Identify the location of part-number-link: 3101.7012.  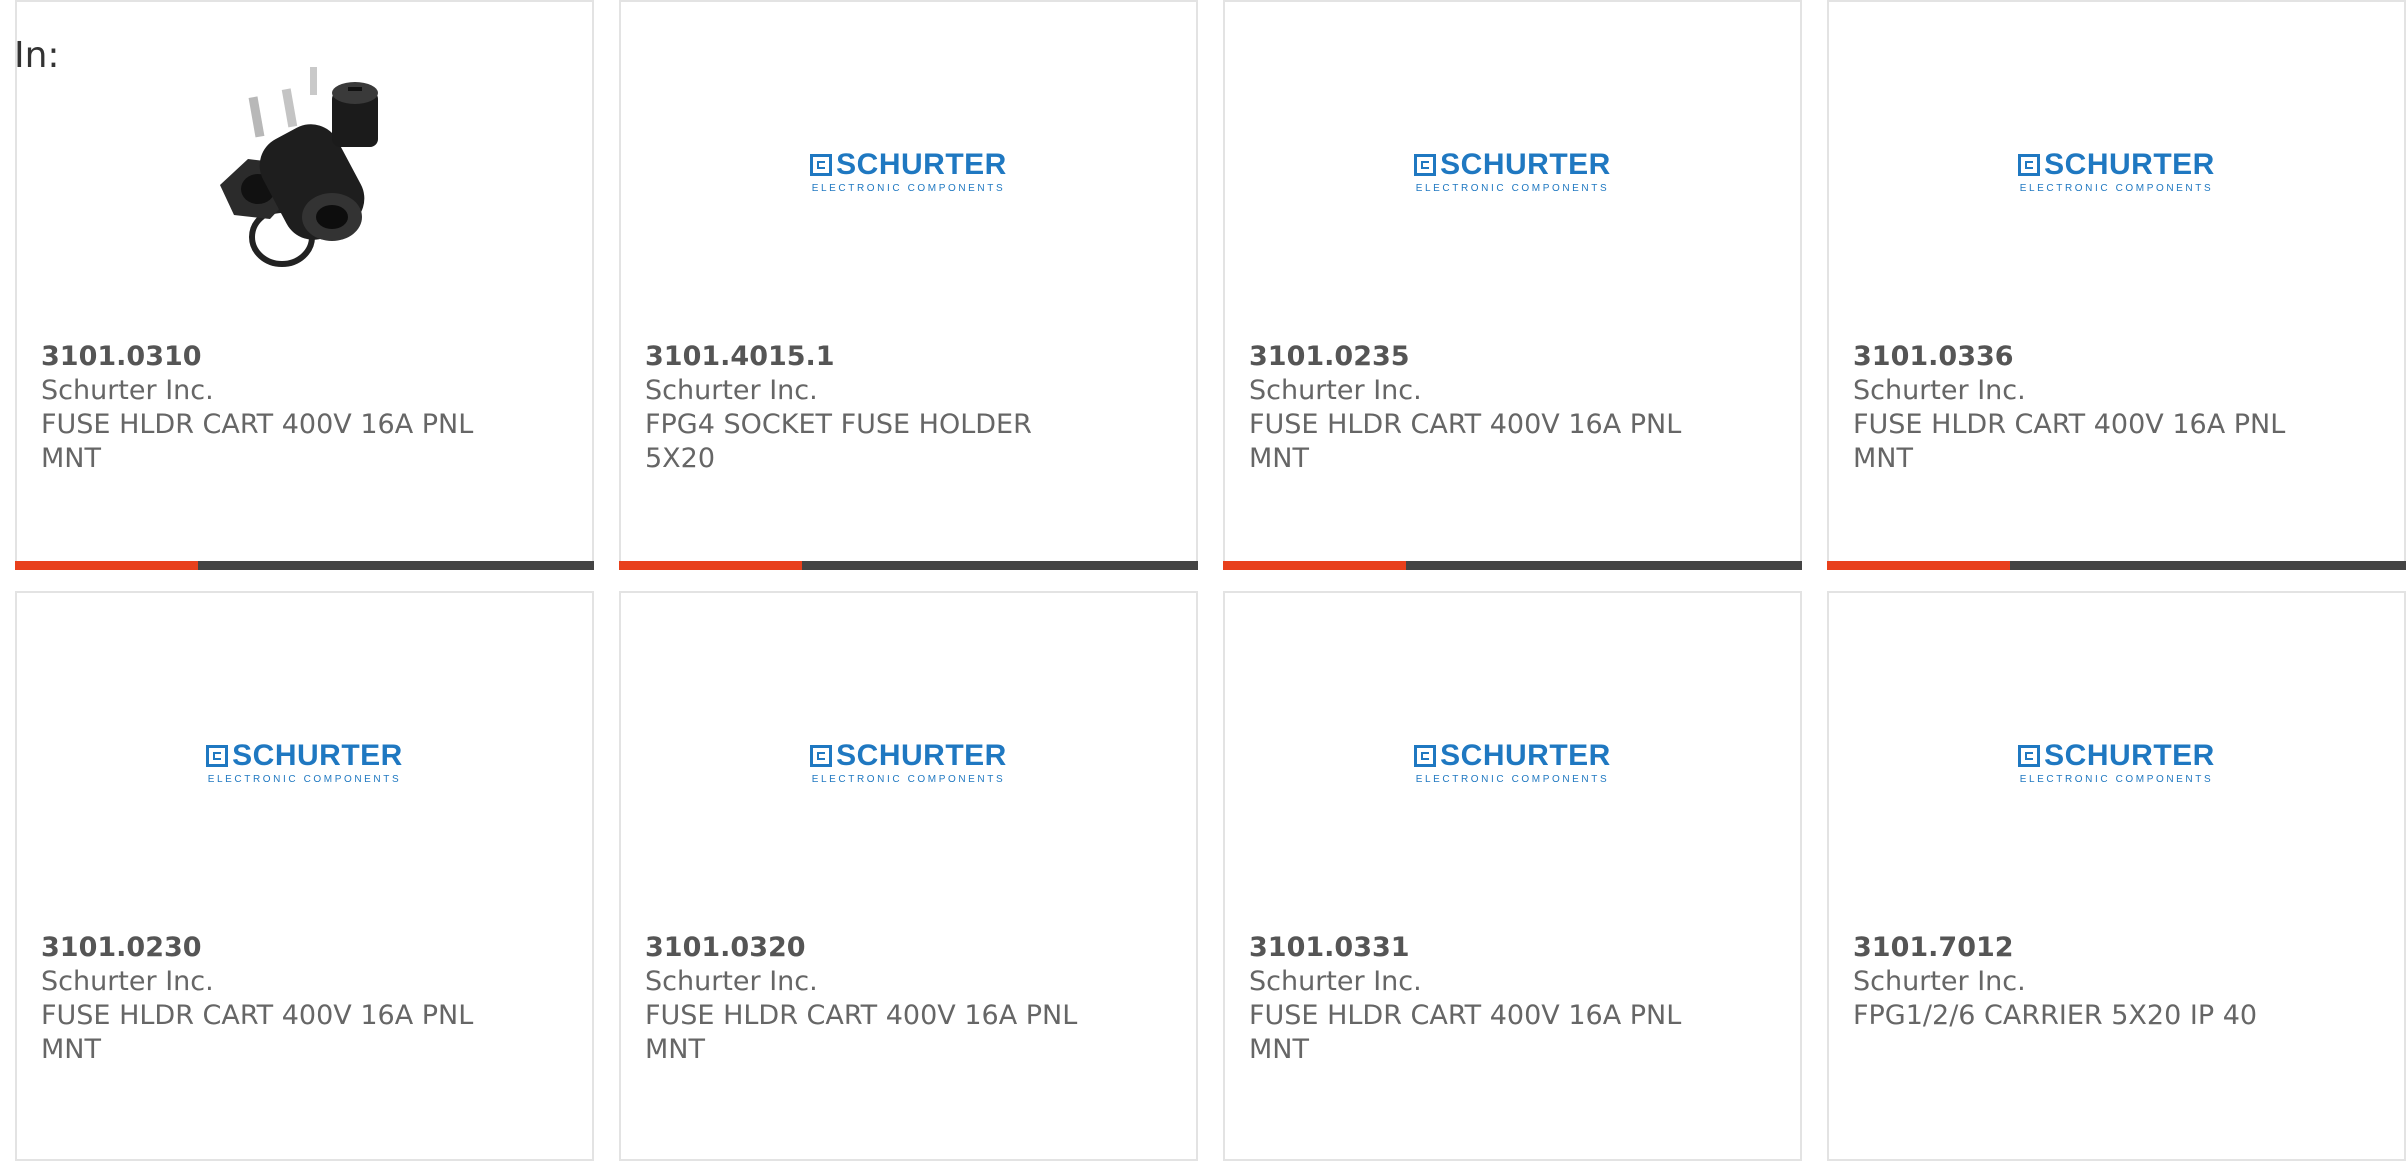
(2073, 948).